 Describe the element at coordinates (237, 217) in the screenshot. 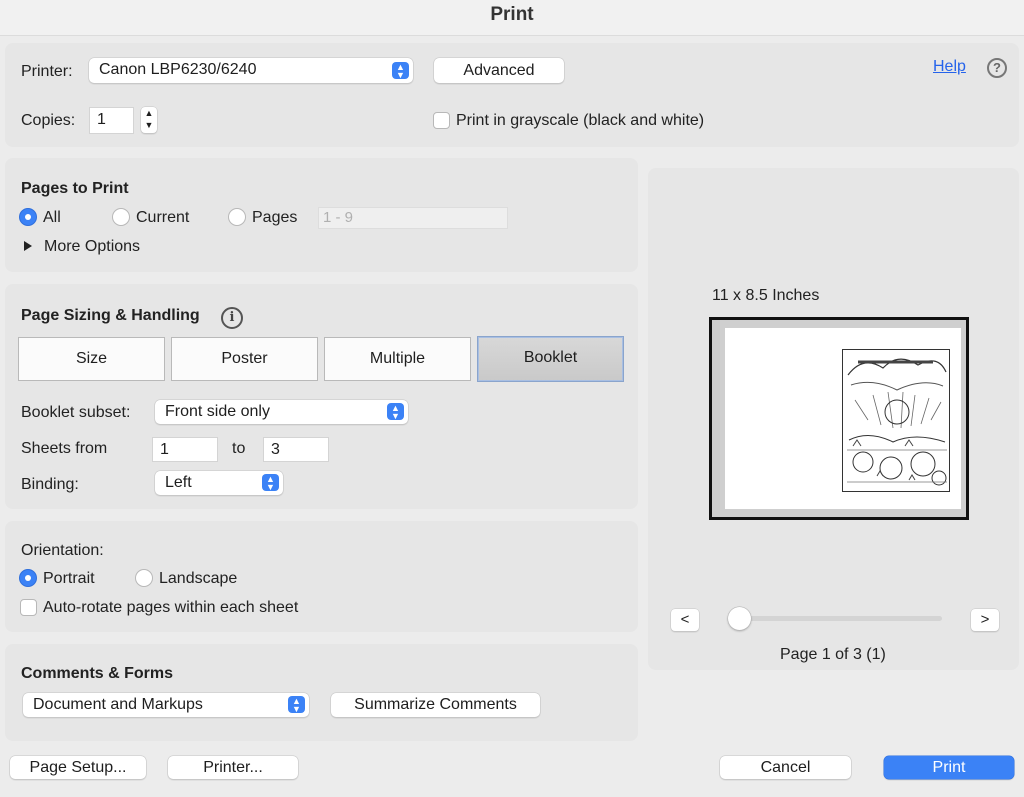

I see `radio-pages` at that location.